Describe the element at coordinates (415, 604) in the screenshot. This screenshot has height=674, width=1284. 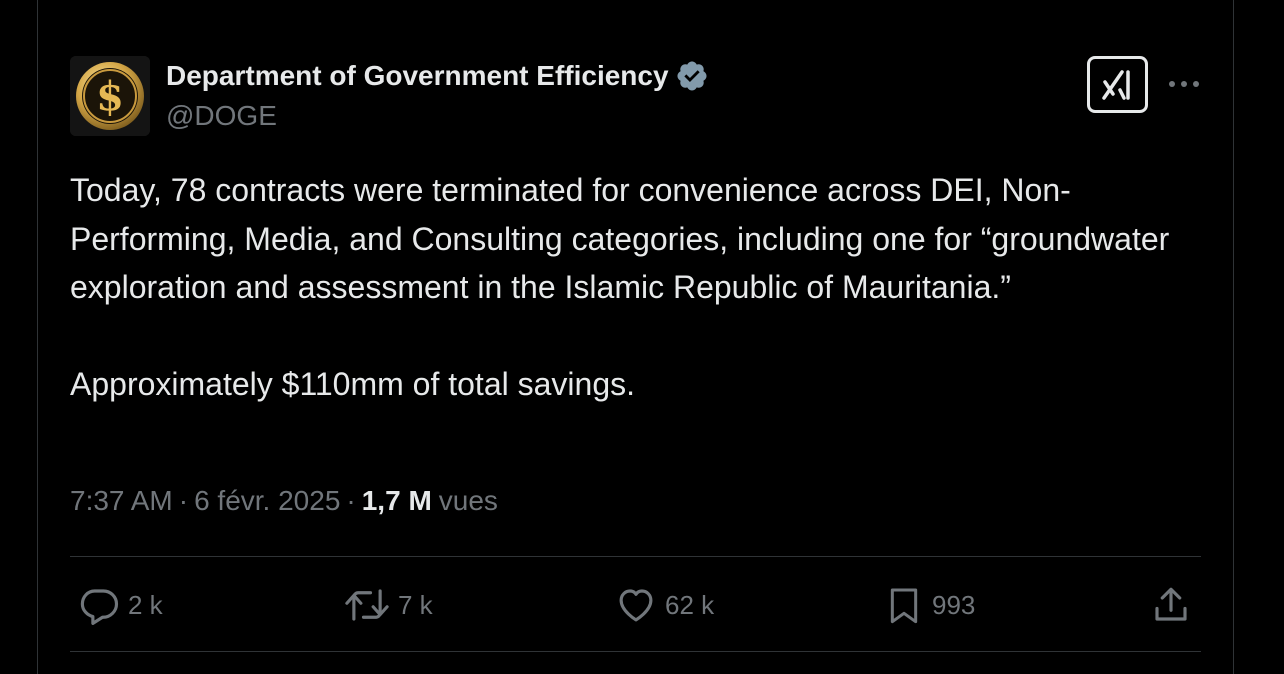
I see `retweet-count: 7 k` at that location.